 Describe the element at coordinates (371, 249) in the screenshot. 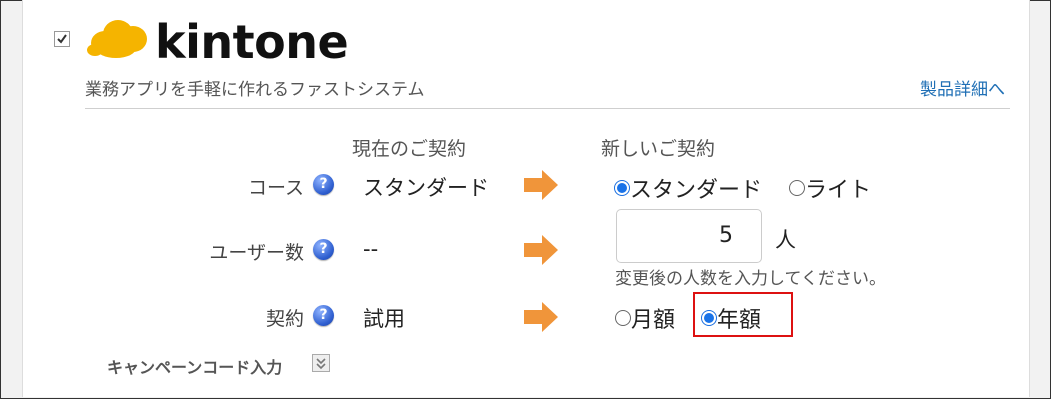

I see `users-current-value: --` at that location.